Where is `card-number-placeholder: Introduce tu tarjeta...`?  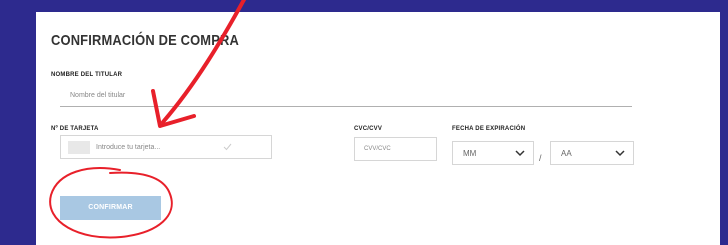 card-number-placeholder: Introduce tu tarjeta... is located at coordinates (128, 147).